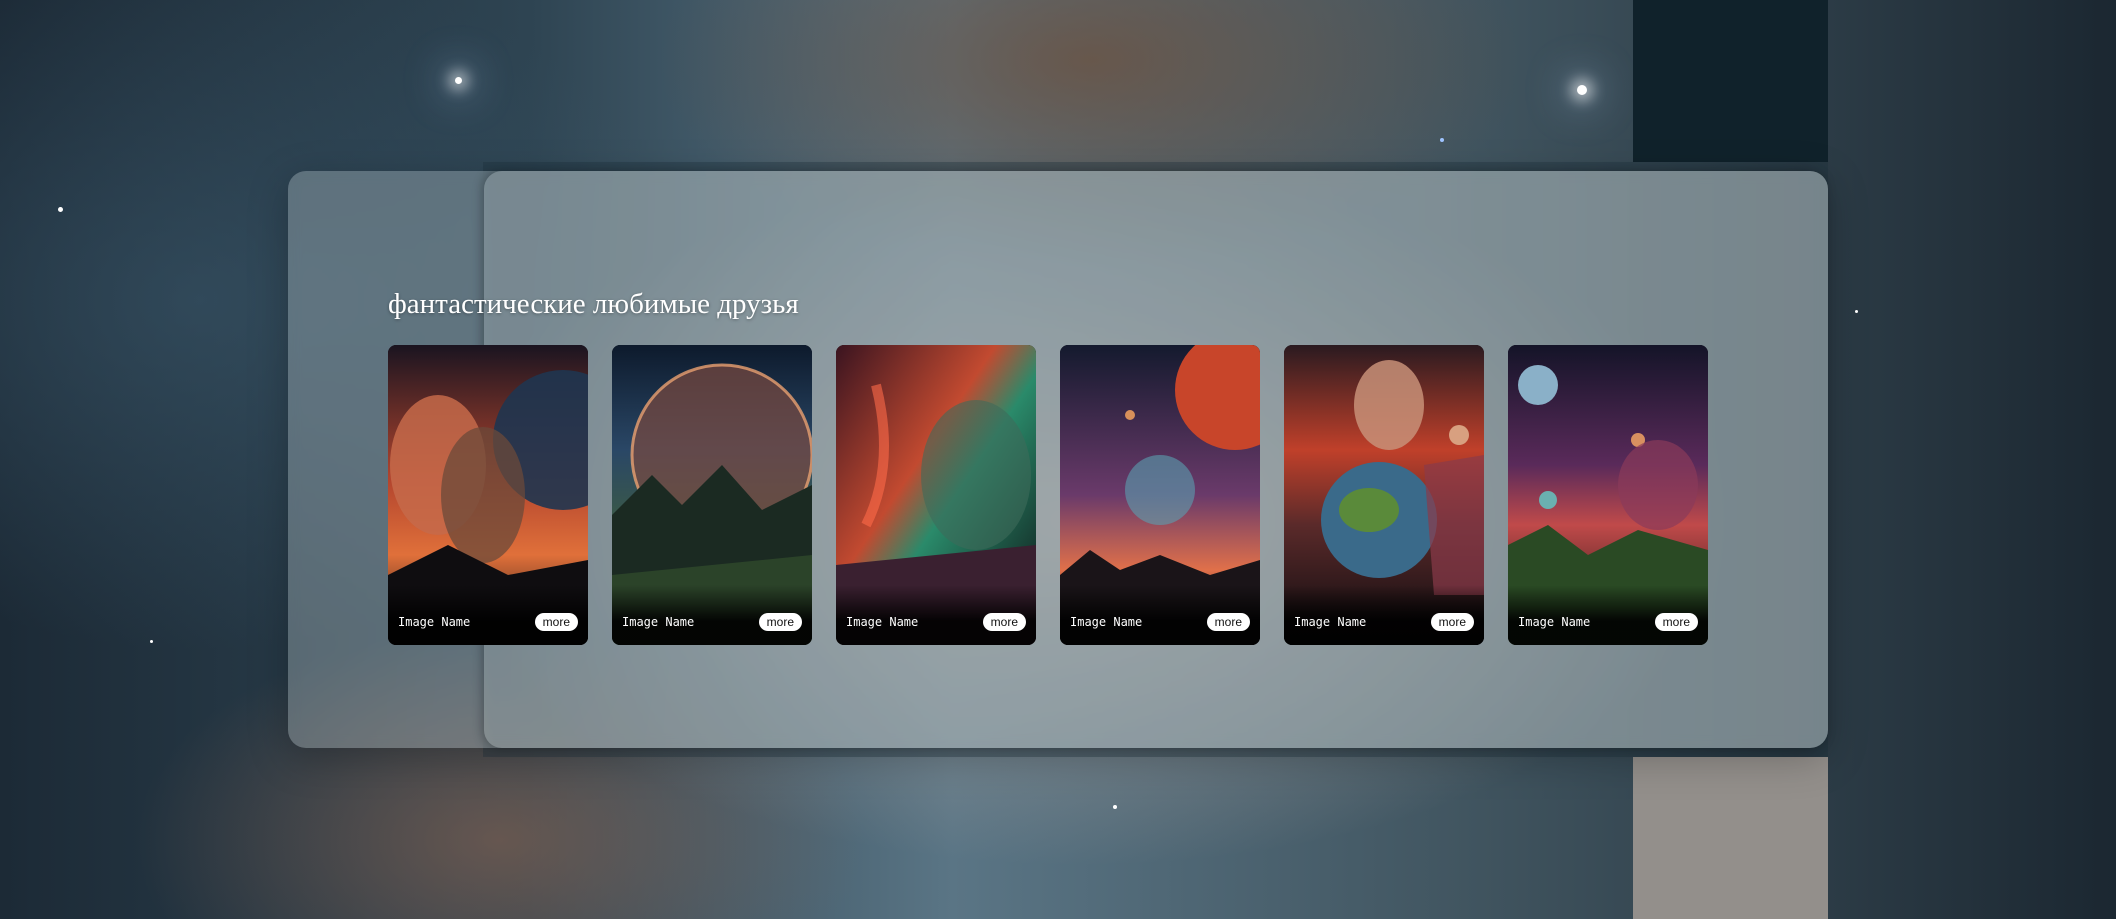  Describe the element at coordinates (1730, 838) in the screenshot. I see `decorative-block-bottom` at that location.